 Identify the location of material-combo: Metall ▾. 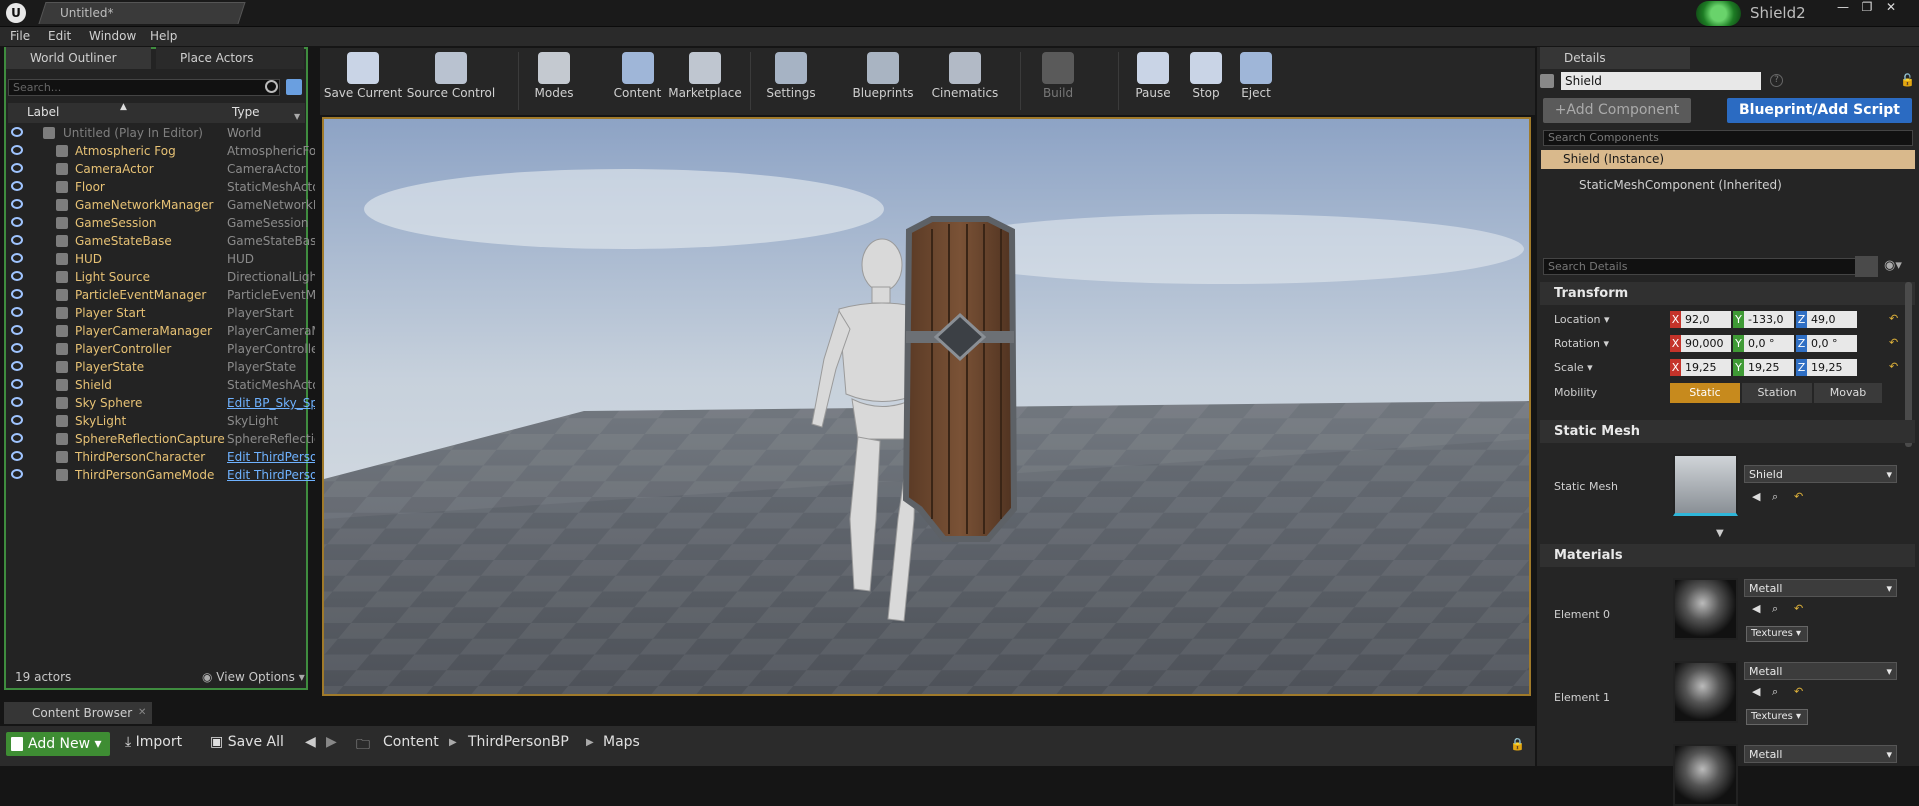
(1820, 671).